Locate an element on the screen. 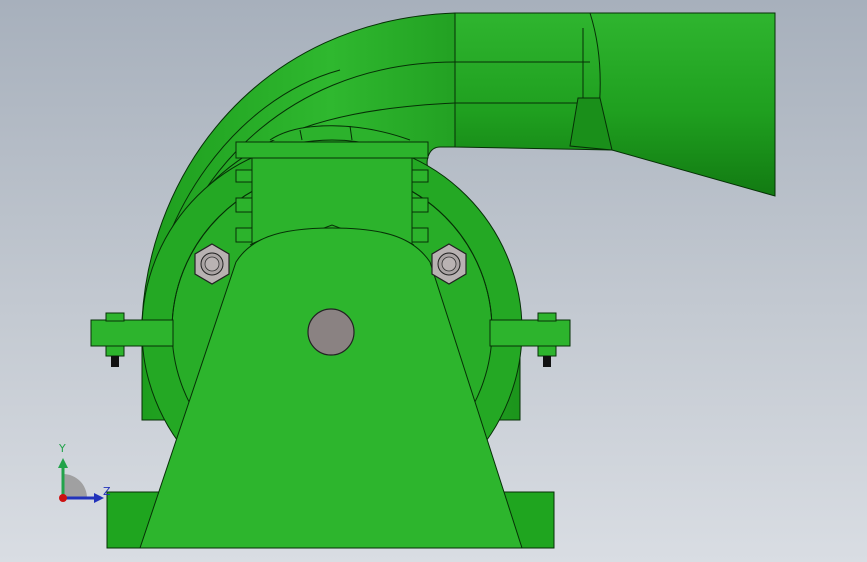 This screenshot has width=867, height=562. triad-z-label: Z is located at coordinates (107, 491).